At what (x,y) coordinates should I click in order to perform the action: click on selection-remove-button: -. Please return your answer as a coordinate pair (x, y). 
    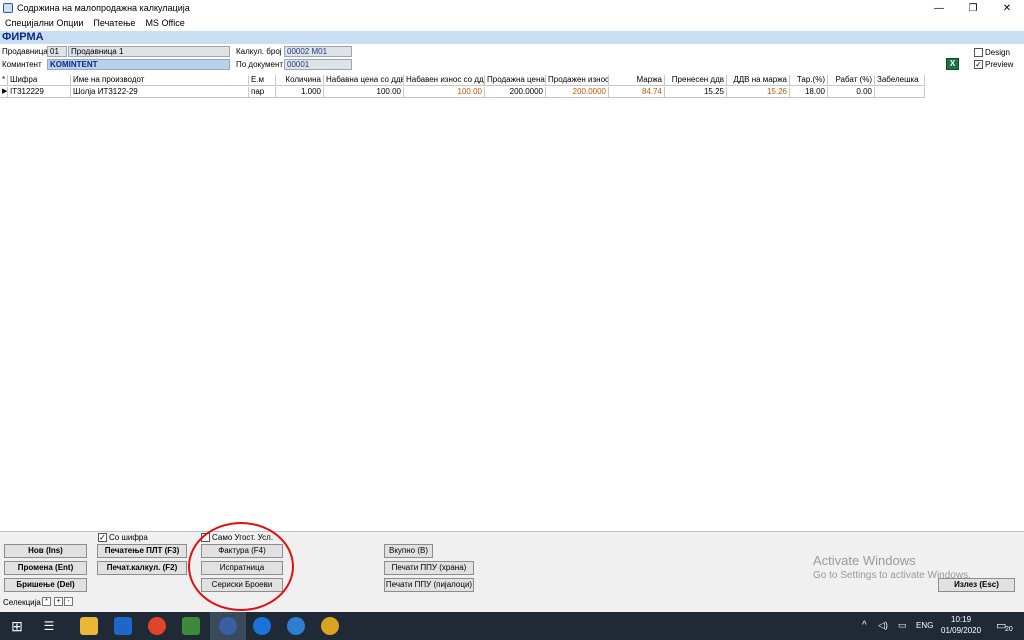
    Looking at the image, I should click on (68, 601).